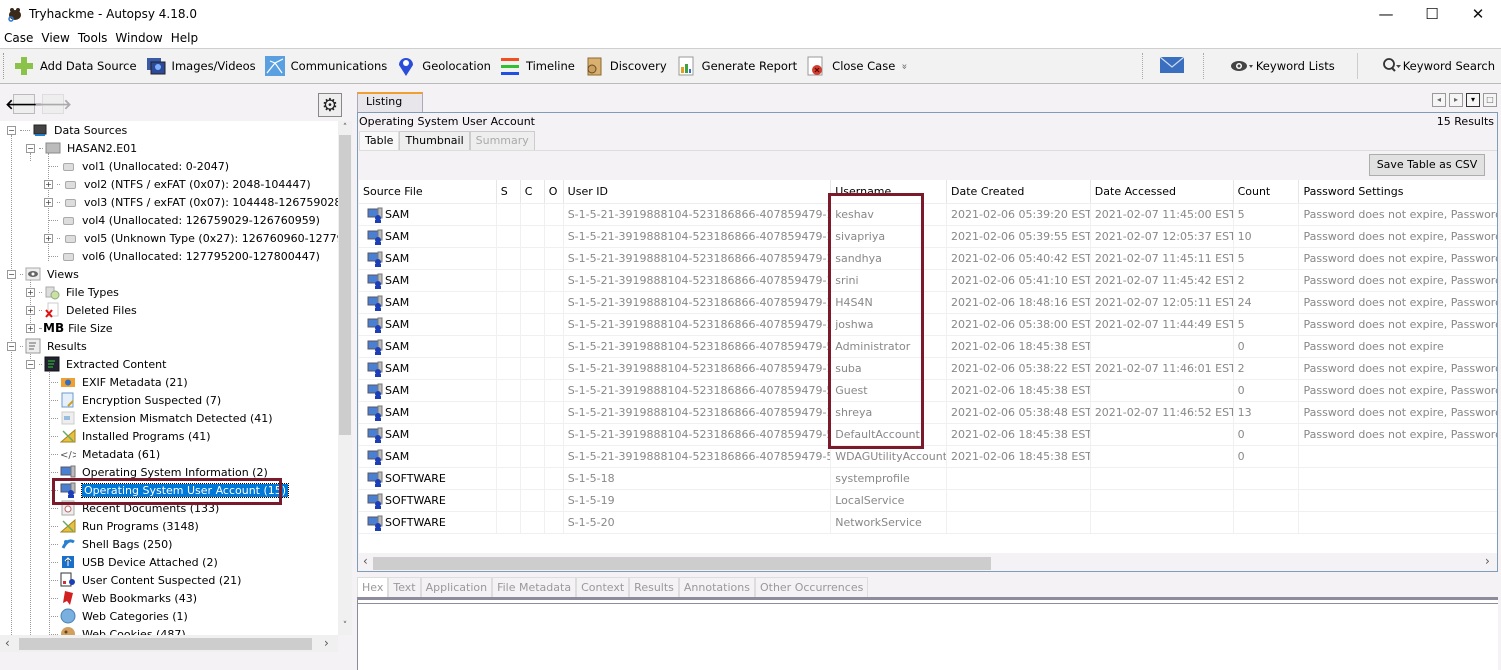 Image resolution: width=1501 pixels, height=670 pixels. What do you see at coordinates (1386, 14) in the screenshot?
I see `minimize-button: —` at bounding box center [1386, 14].